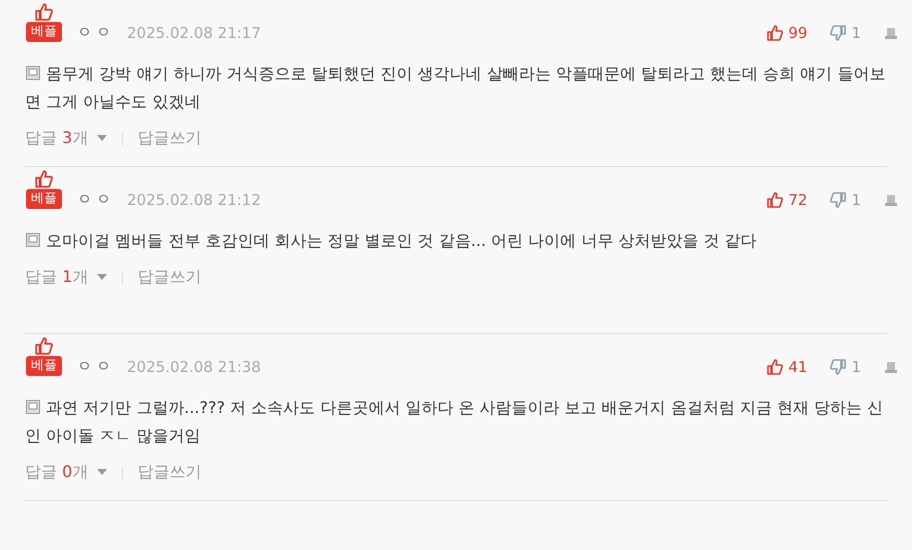 The image size is (912, 550). I want to click on comment-text: 몸무게 강박 얘기 하니까 거식증으로 탈퇴했던 진이 생각나네 살빼라는 악플때문에 탈퇴라고 했는데 승희 얘기 들어보면 그게 아닐수도 있겠네, so click(455, 88).